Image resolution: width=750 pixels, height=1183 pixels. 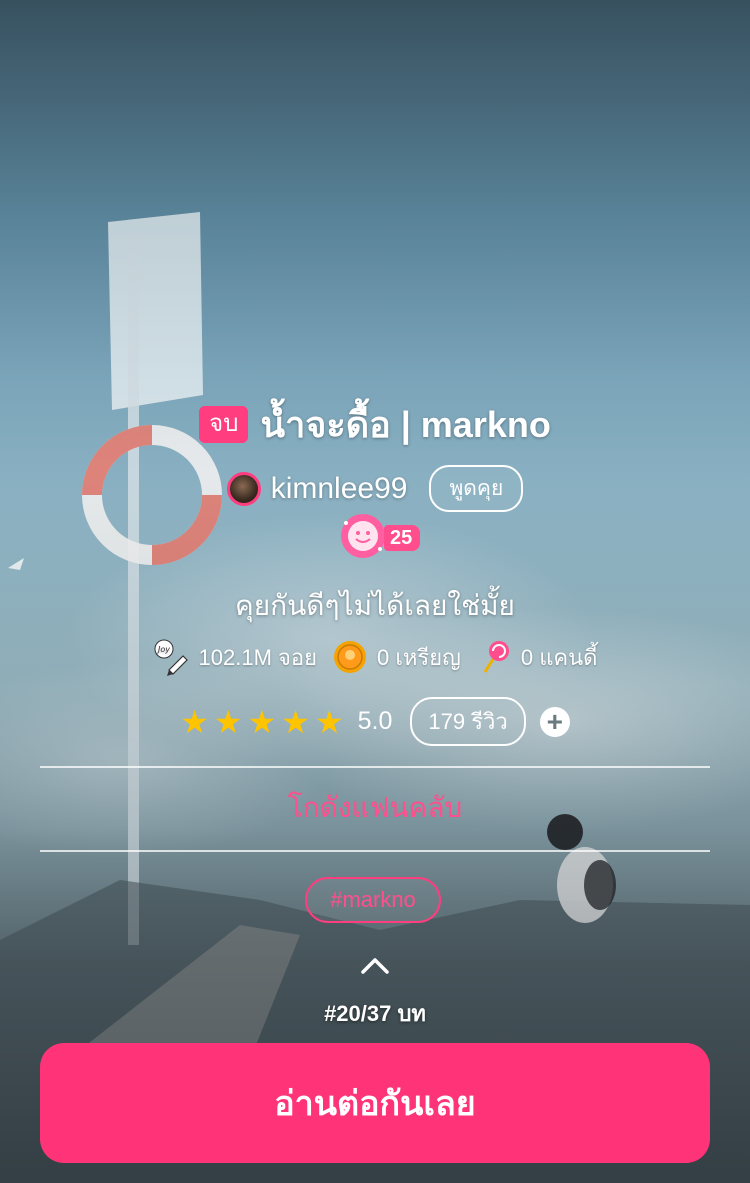 What do you see at coordinates (375, 808) in the screenshot?
I see `fanclub-link: โกดังแฟนคลับ` at bounding box center [375, 808].